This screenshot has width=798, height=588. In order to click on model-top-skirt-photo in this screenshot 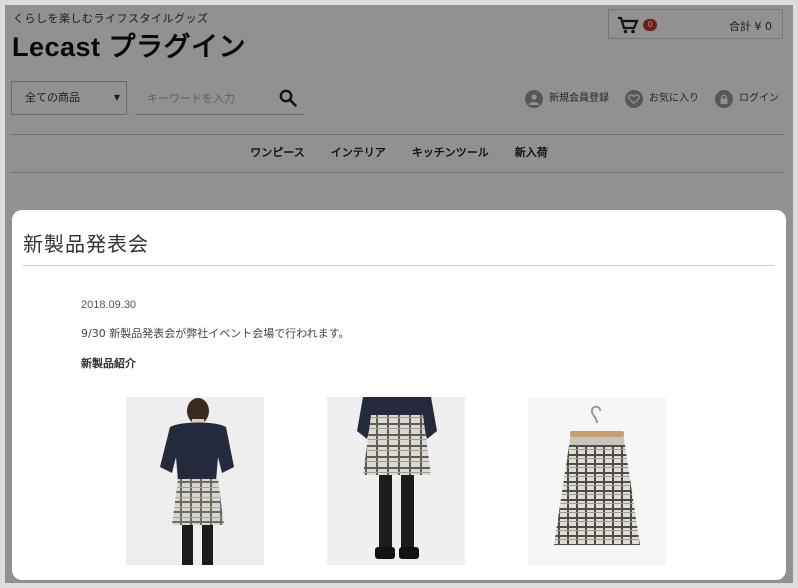, I will do `click(195, 481)`.